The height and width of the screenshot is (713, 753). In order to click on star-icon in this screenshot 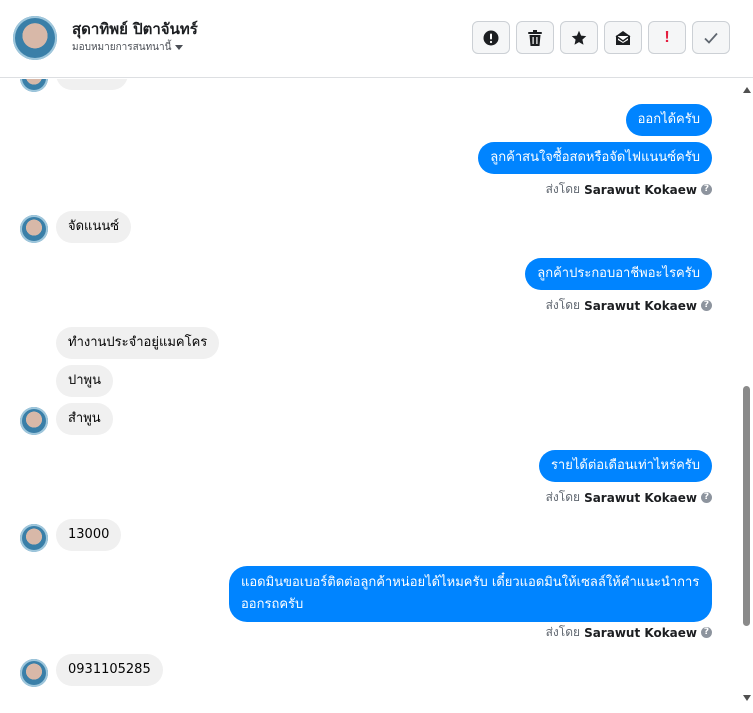, I will do `click(579, 37)`.